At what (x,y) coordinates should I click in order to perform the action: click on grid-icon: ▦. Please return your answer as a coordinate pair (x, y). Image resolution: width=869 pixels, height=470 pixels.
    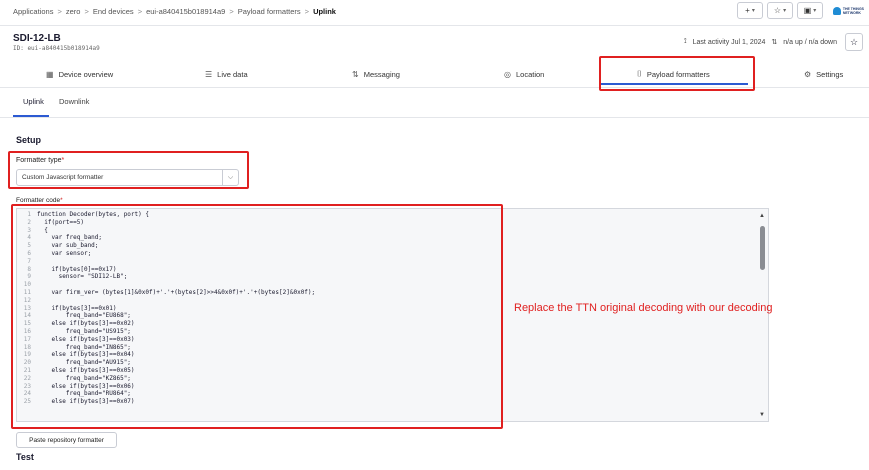
    Looking at the image, I should click on (50, 74).